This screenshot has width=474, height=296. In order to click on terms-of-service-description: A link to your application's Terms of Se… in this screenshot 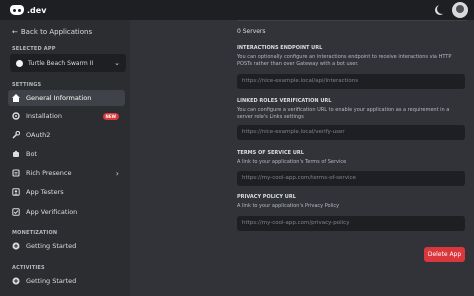, I will do `click(292, 162)`.